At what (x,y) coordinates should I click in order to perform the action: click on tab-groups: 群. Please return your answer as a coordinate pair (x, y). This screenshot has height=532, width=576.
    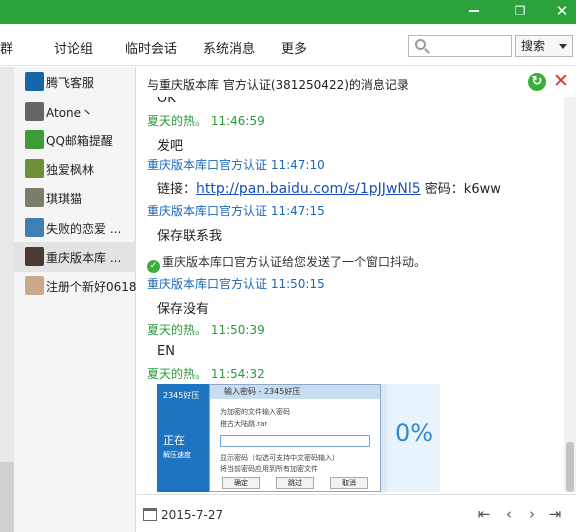
    Looking at the image, I should click on (6, 47).